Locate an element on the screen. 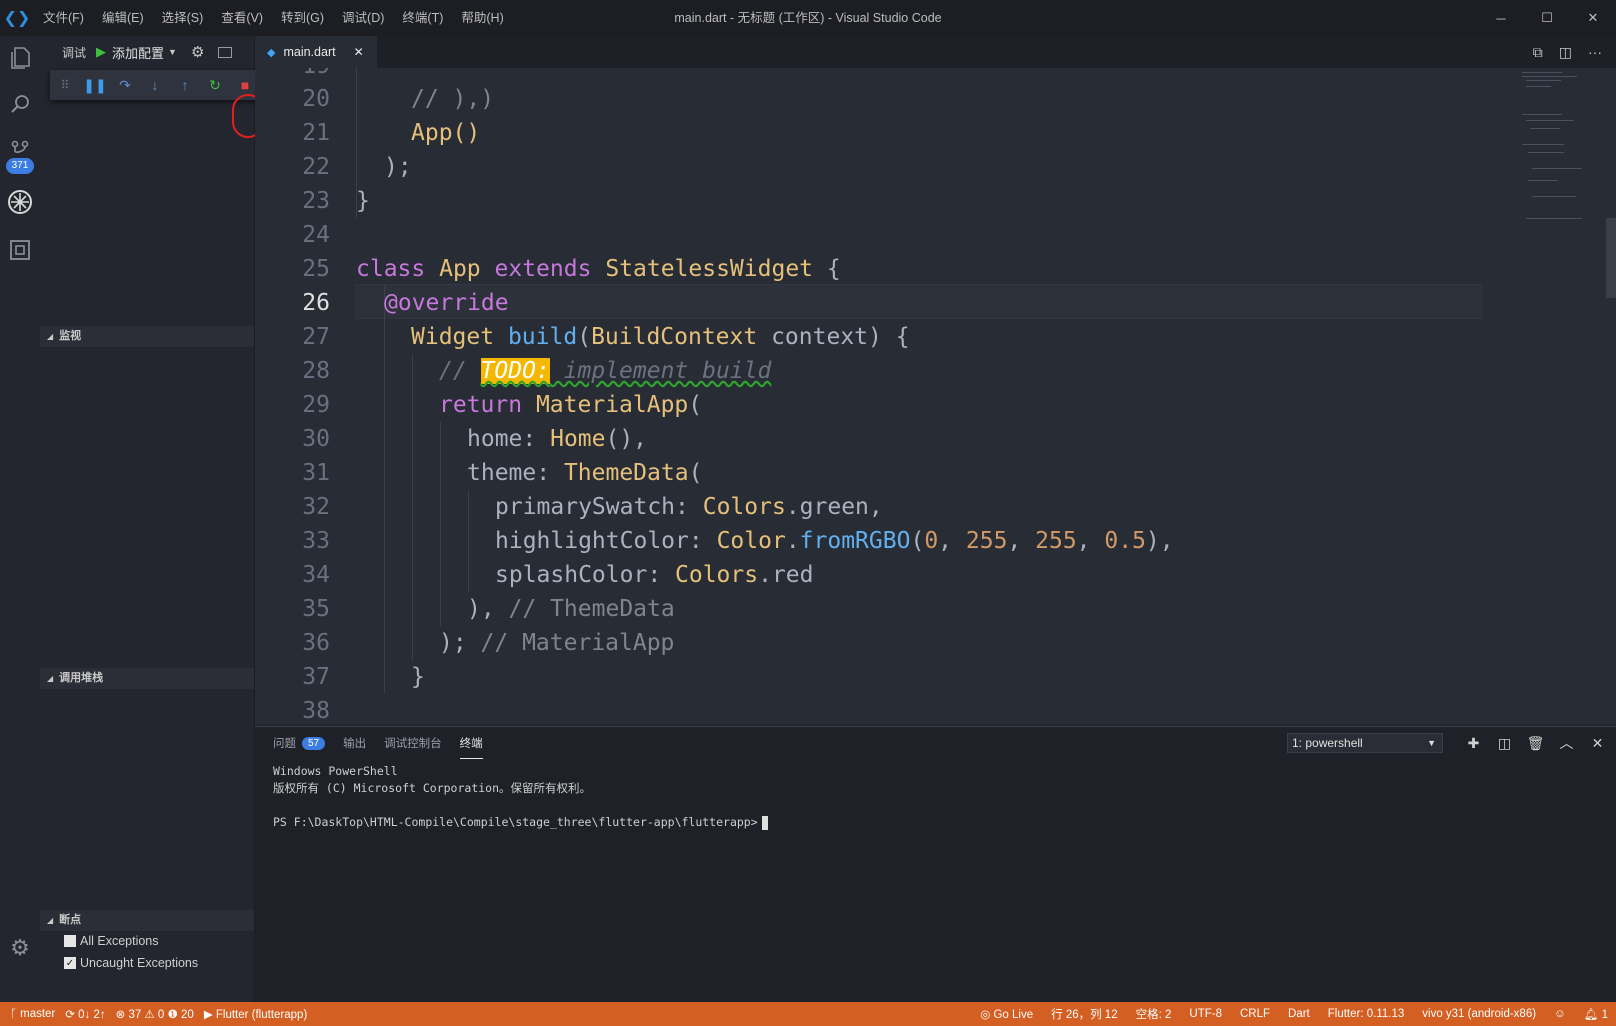  flutter-app-launch: ▶ Flutter (flutterapp) is located at coordinates (255, 1014).